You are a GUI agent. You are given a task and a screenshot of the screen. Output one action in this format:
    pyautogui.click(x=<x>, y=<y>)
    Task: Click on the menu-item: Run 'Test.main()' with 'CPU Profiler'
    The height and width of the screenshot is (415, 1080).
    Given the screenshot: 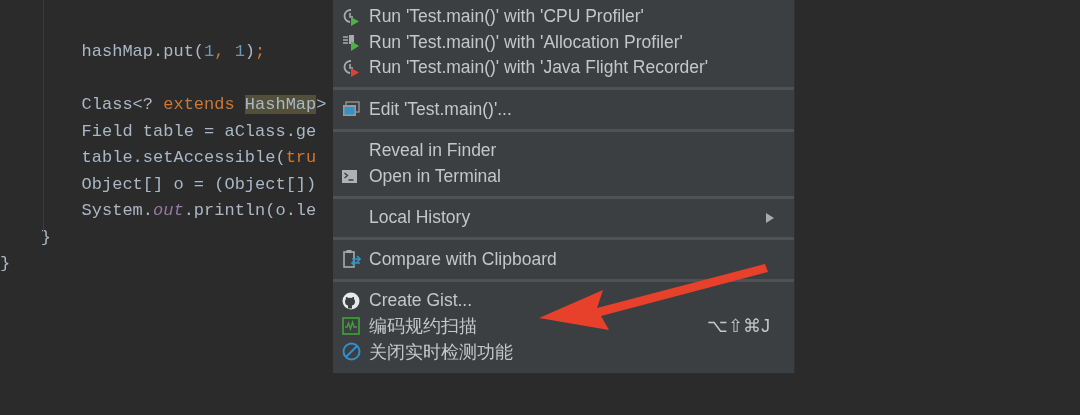 What is the action you would take?
    pyautogui.click(x=563, y=17)
    